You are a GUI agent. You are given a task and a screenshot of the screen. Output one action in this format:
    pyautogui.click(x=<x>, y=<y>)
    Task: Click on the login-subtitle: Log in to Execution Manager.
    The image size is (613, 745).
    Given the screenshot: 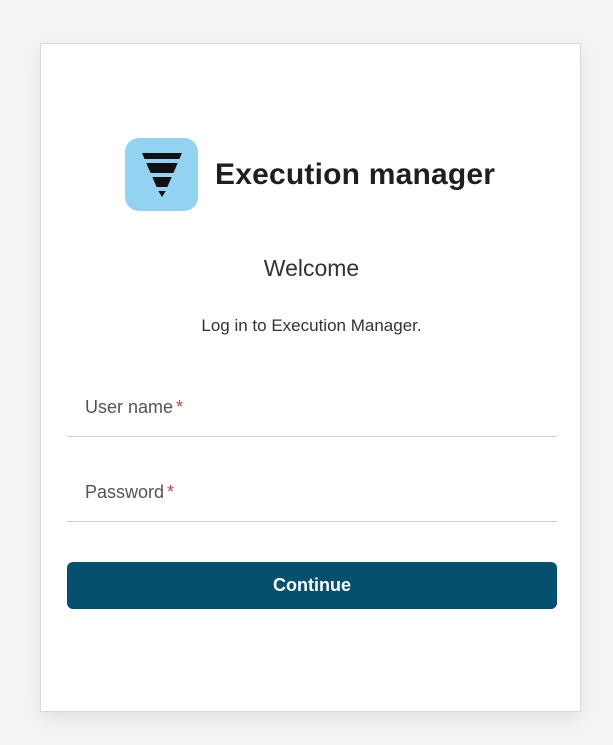 What is the action you would take?
    pyautogui.click(x=311, y=325)
    